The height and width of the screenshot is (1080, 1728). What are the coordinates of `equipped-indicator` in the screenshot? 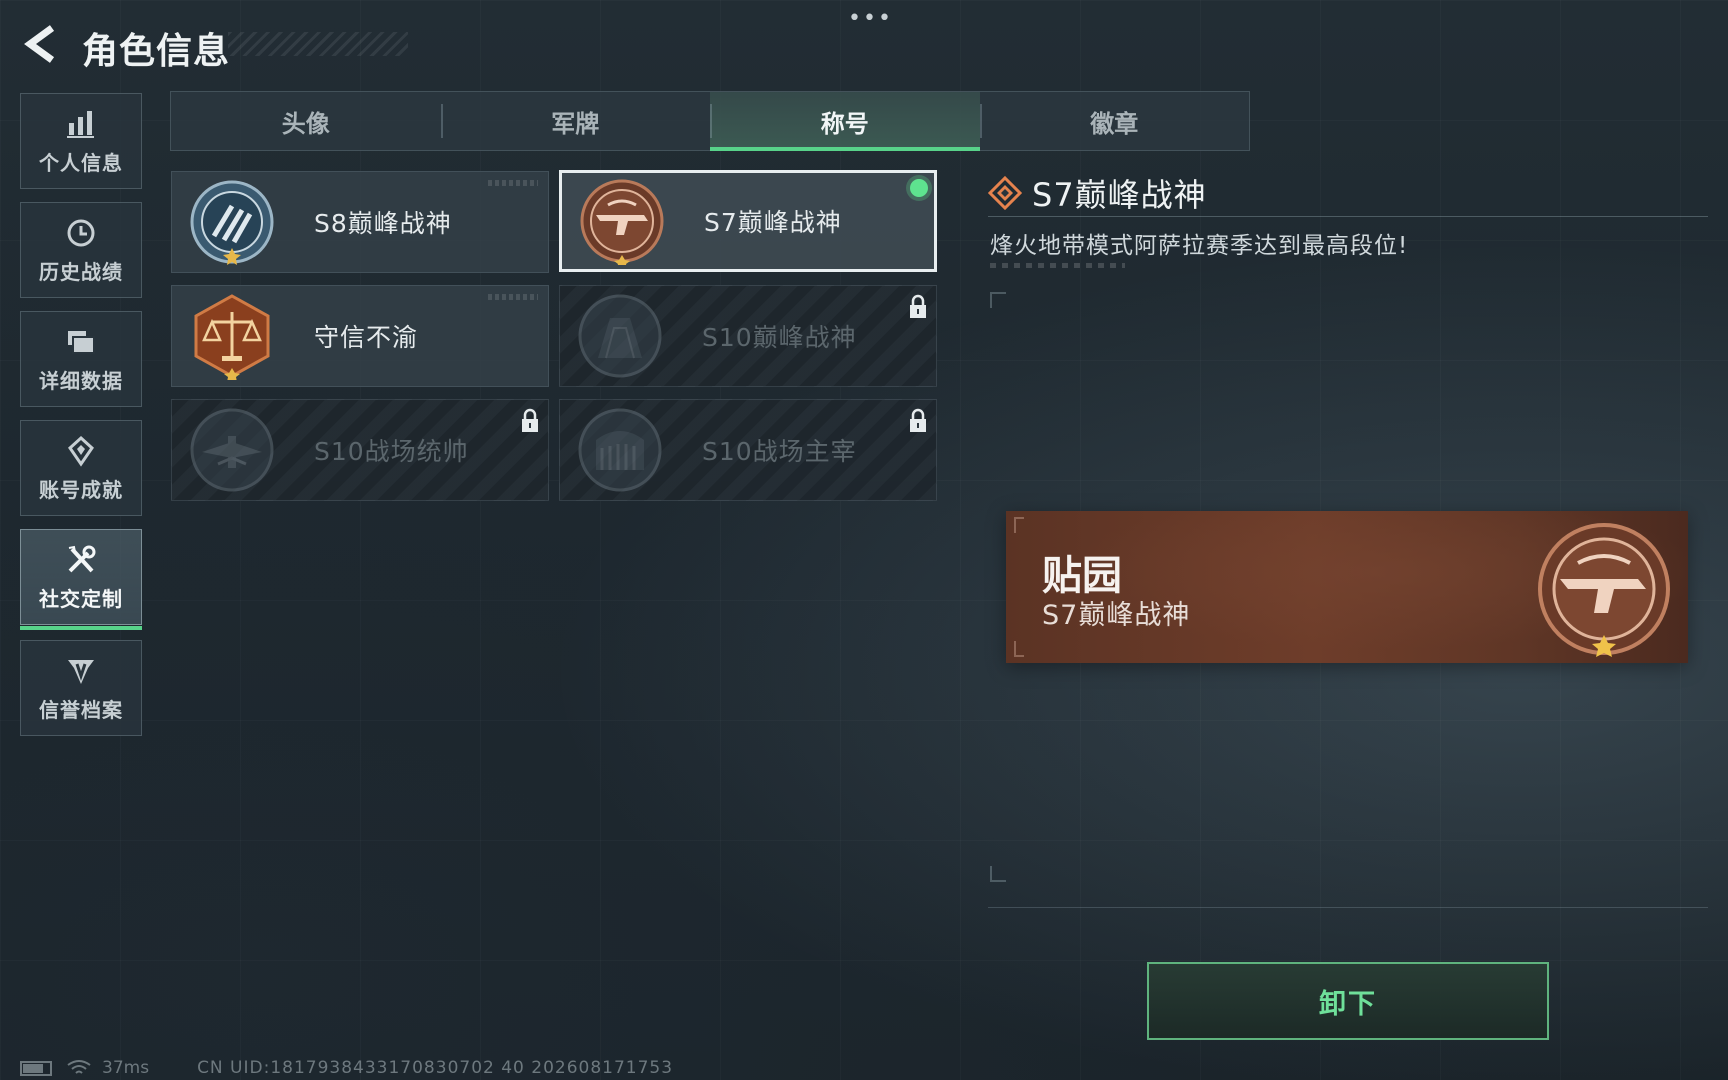 It's located at (919, 188).